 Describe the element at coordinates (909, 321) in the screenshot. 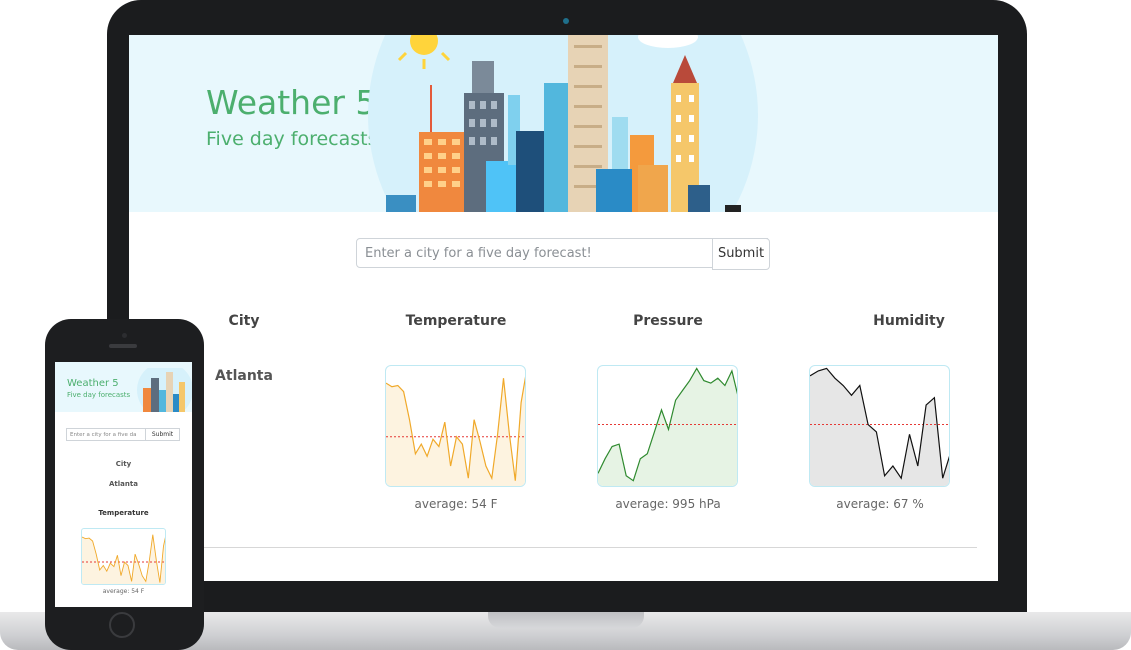

I see `column-header-humidity: Humidity` at that location.